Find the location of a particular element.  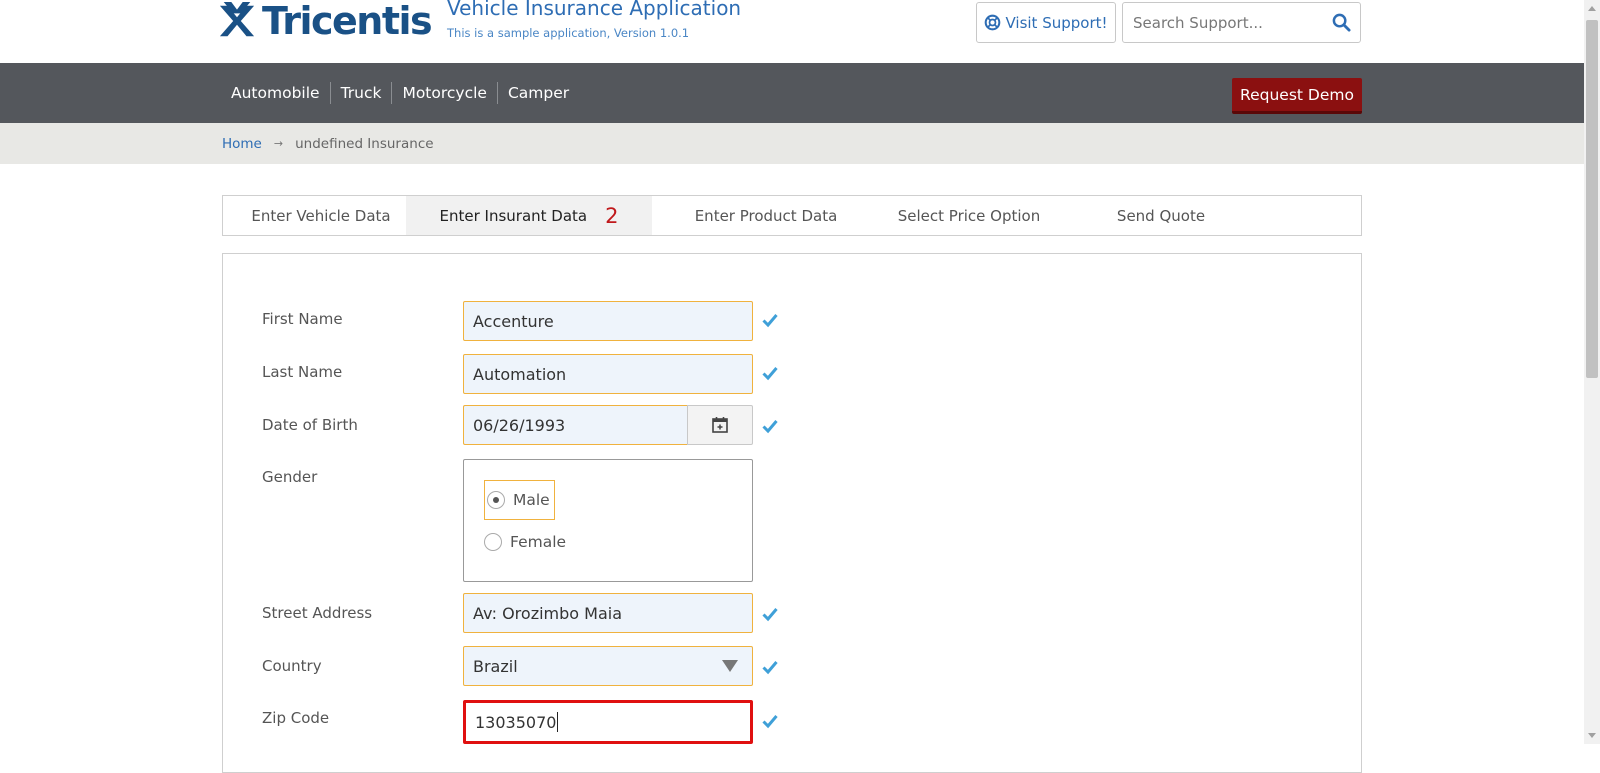

breadcrumb-home-link: Home is located at coordinates (242, 144).